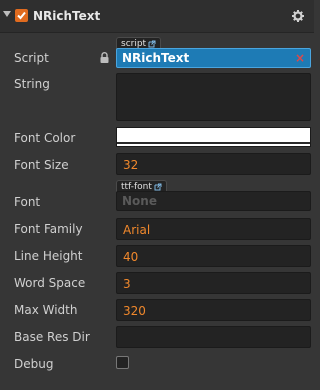 This screenshot has width=320, height=390. I want to click on lock-icon, so click(104, 57).